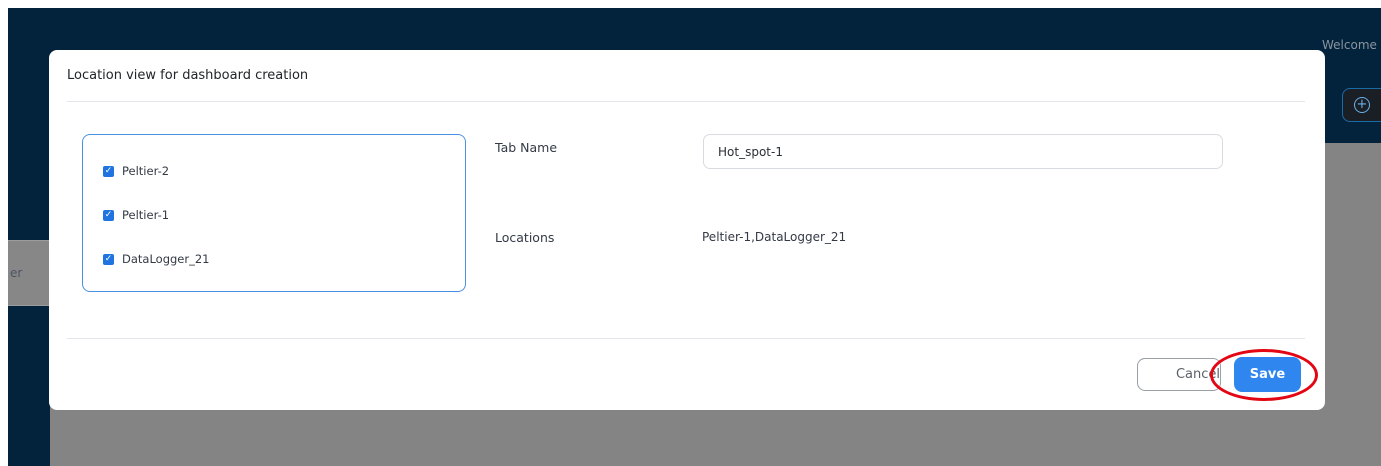 The image size is (1381, 466). I want to click on plus-circle-icon: +, so click(1362, 105).